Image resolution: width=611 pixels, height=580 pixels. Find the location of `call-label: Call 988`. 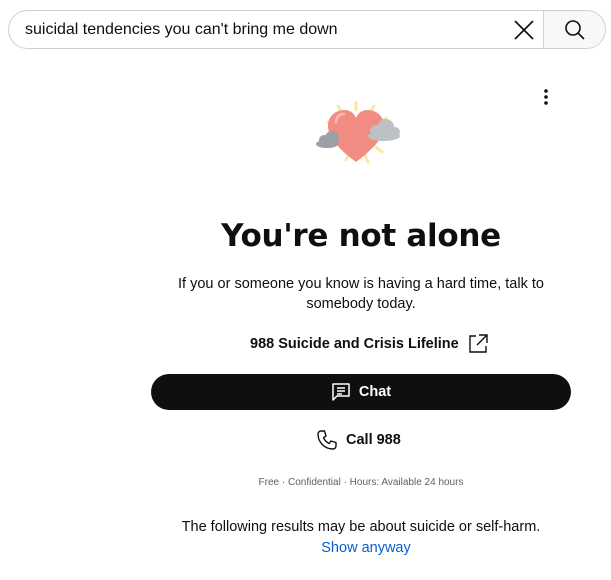

call-label: Call 988 is located at coordinates (373, 440).